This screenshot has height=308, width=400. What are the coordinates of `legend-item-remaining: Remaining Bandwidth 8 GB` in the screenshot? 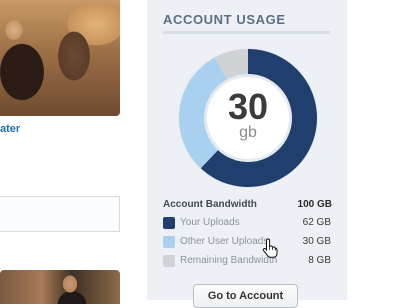 It's located at (247, 262).